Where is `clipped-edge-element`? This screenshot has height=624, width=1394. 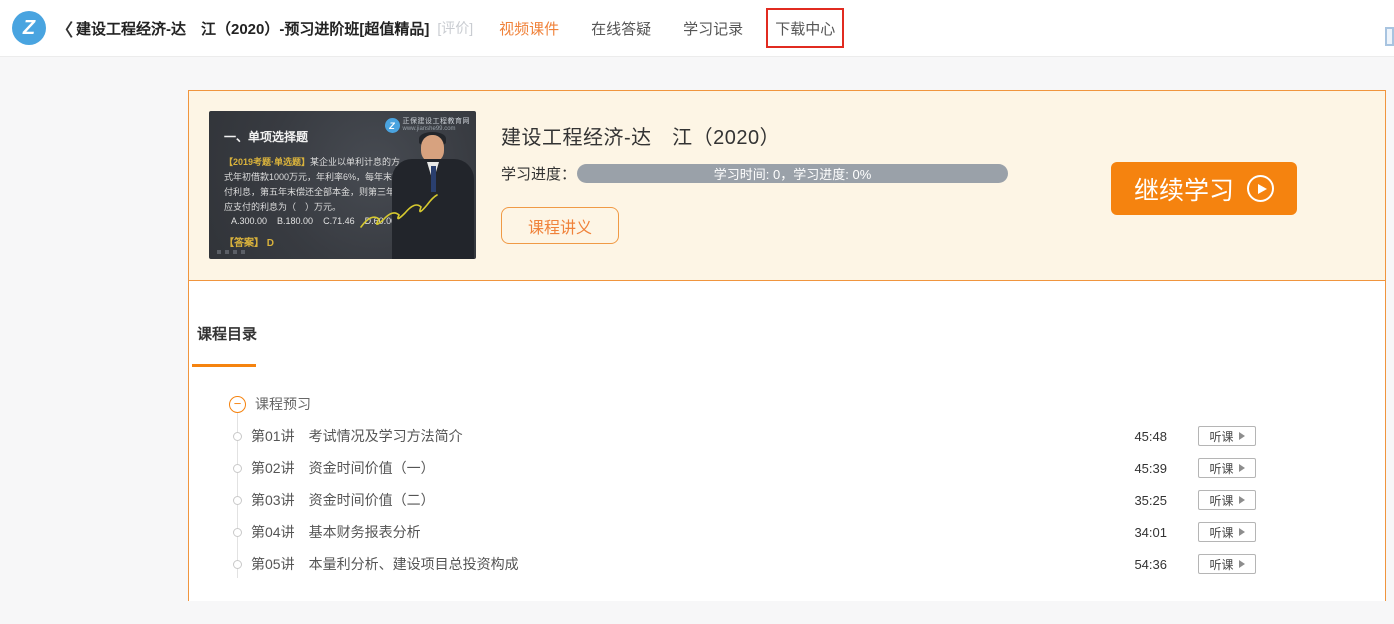
clipped-edge-element is located at coordinates (1389, 36).